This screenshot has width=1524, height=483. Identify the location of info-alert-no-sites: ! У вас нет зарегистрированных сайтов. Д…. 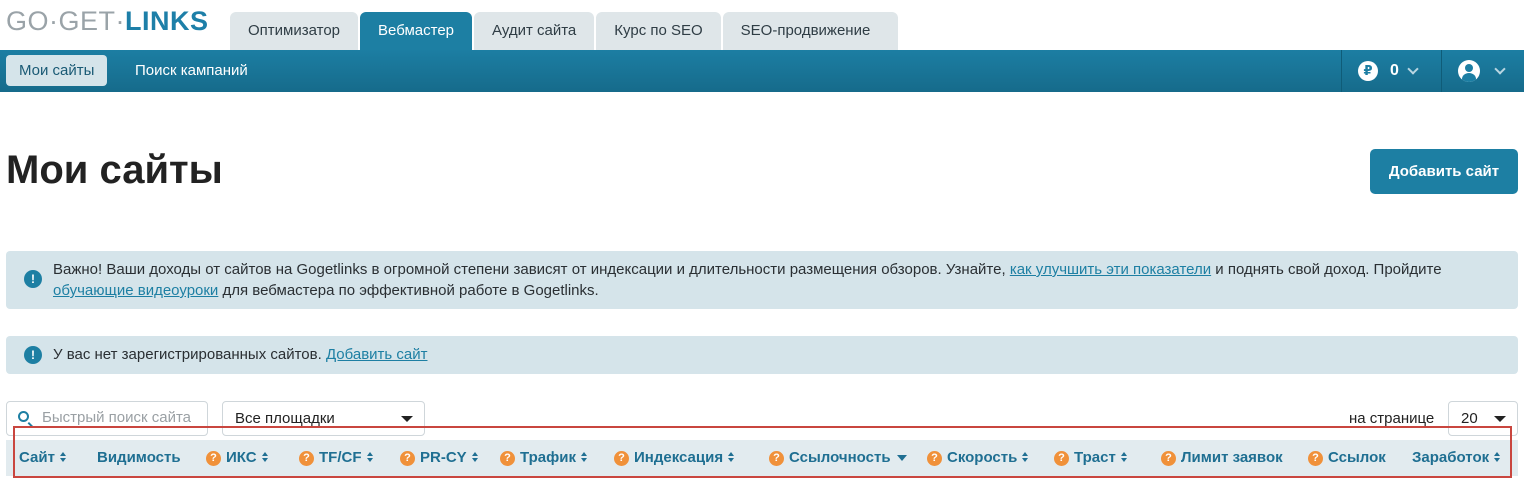
(762, 355).